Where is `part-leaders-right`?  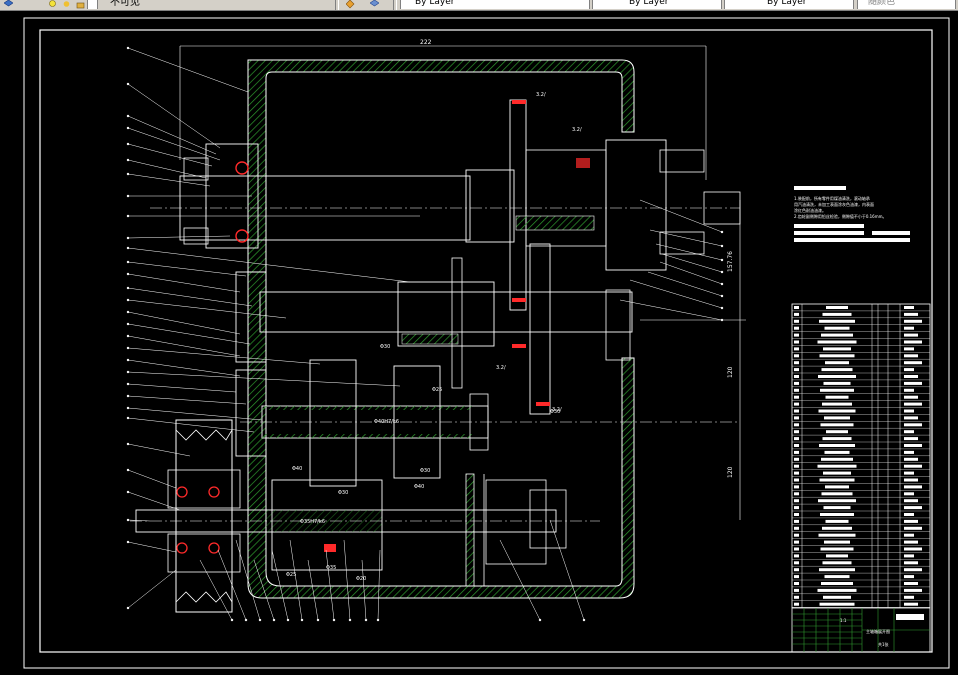
part-leaders-right is located at coordinates (671, 260).